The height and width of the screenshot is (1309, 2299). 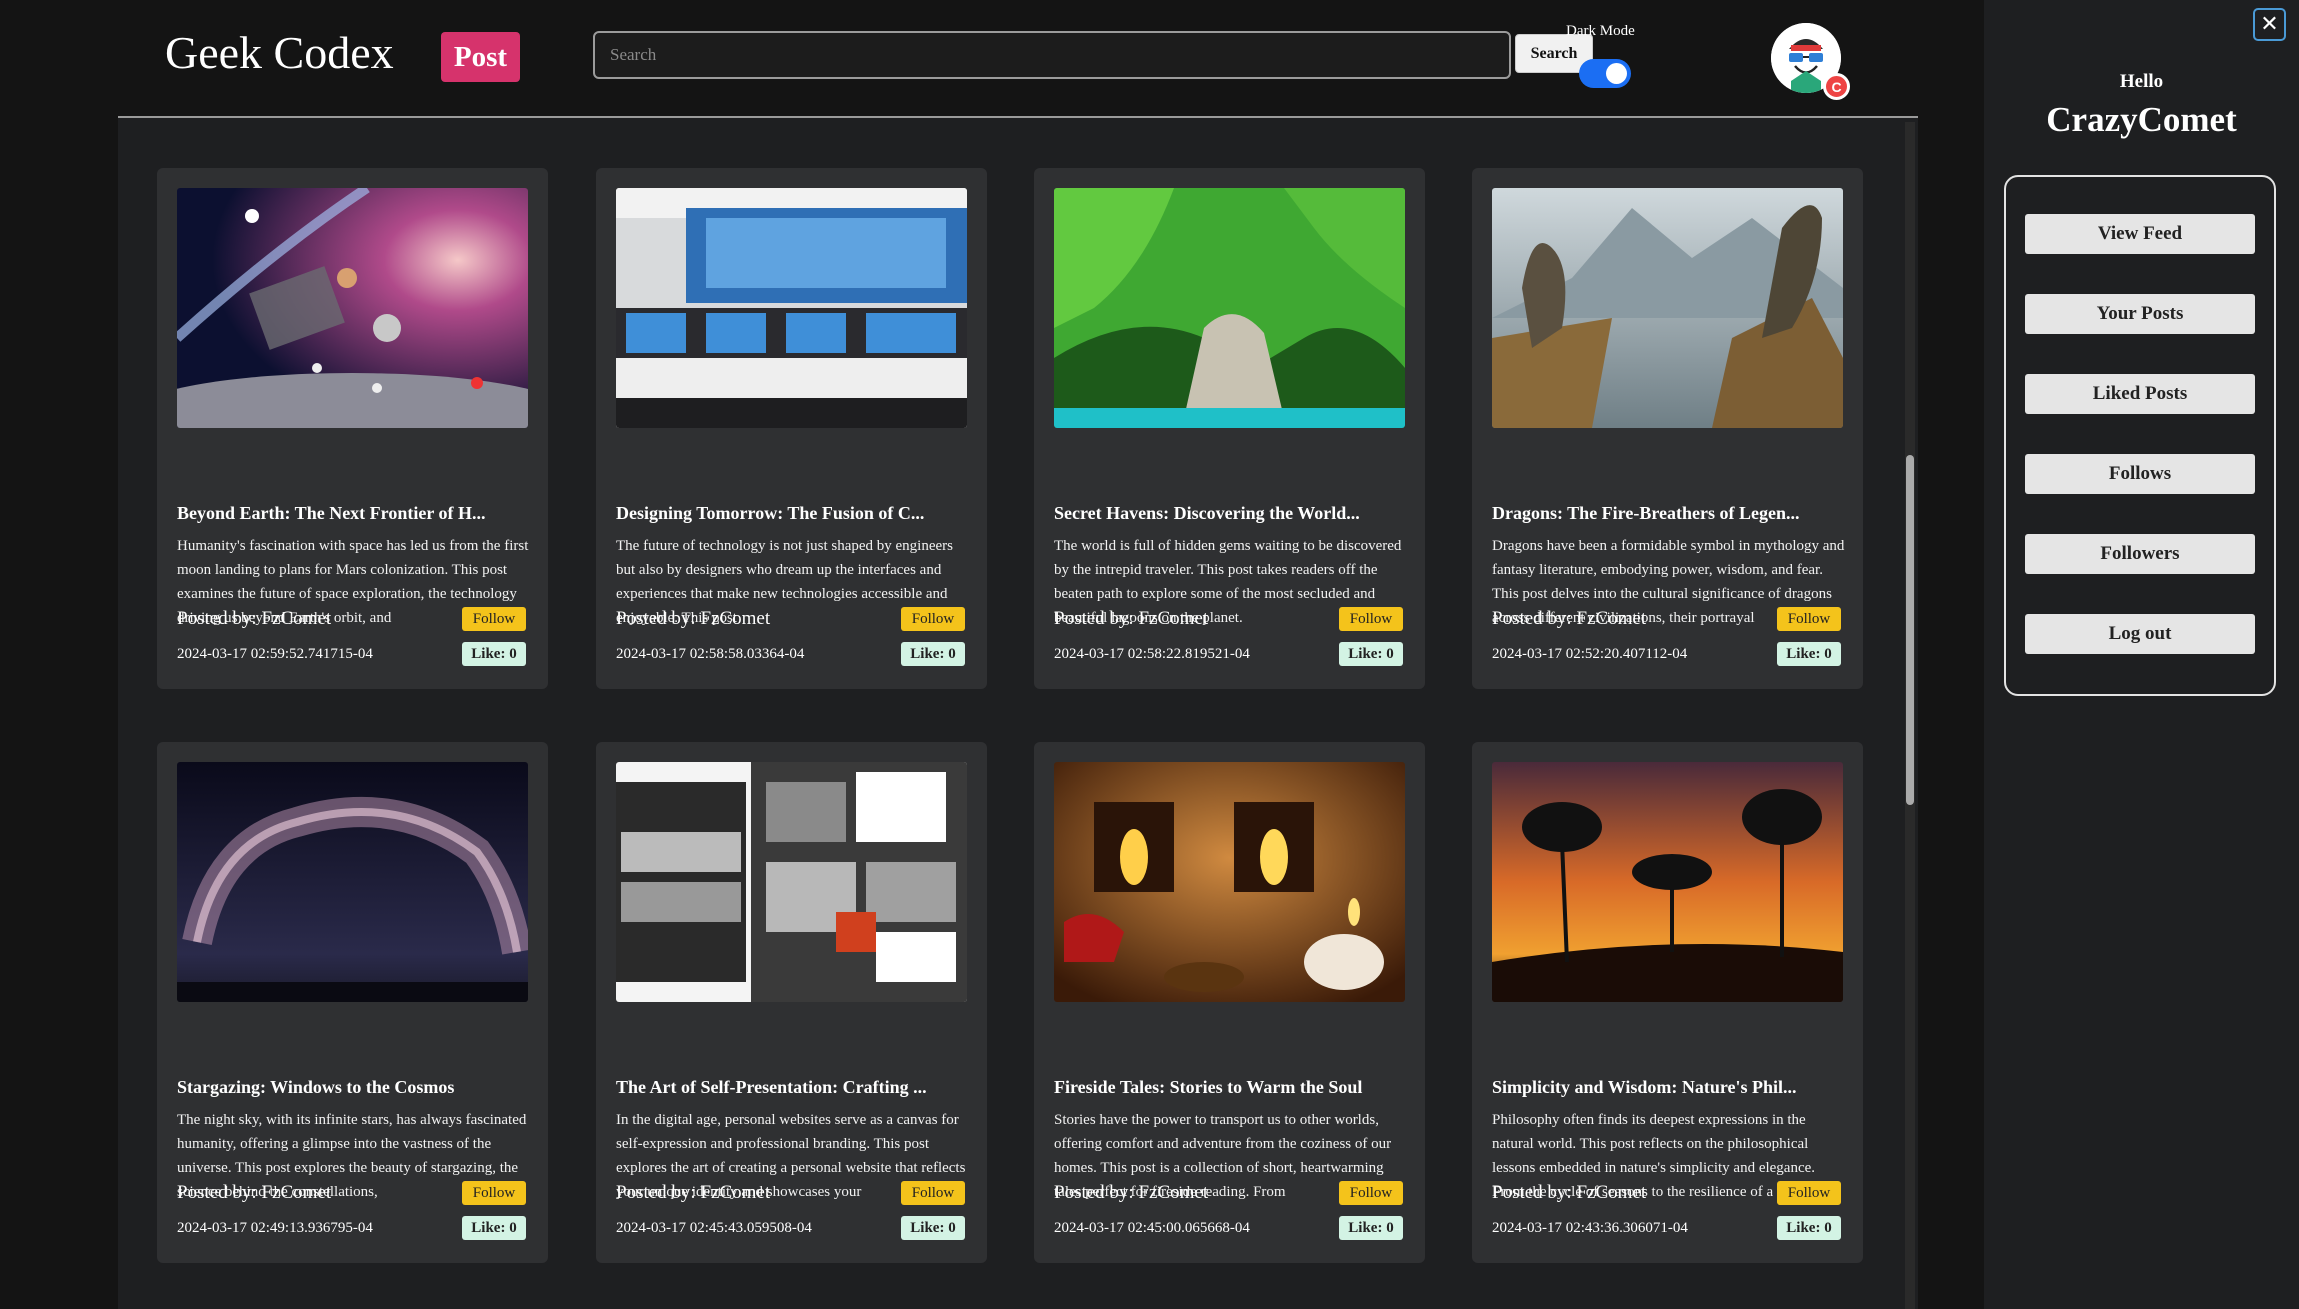 I want to click on feed-scrollbar, so click(x=1910, y=715).